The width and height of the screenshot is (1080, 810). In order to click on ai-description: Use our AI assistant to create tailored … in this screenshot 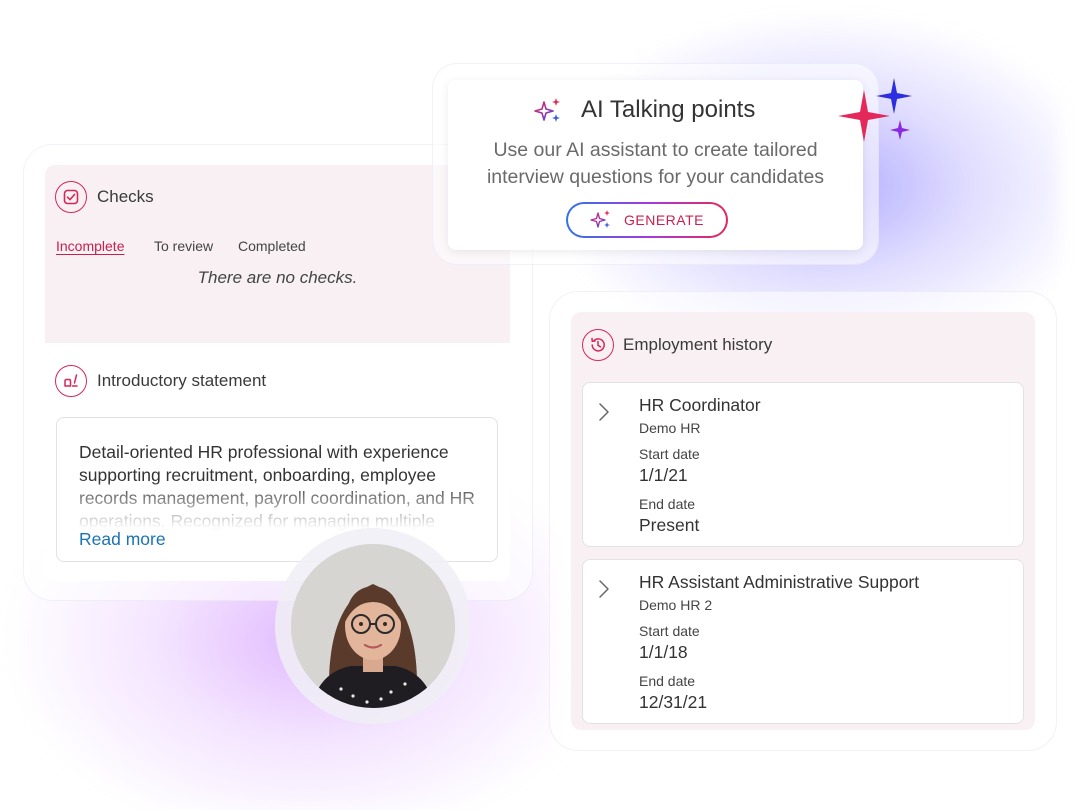, I will do `click(655, 164)`.